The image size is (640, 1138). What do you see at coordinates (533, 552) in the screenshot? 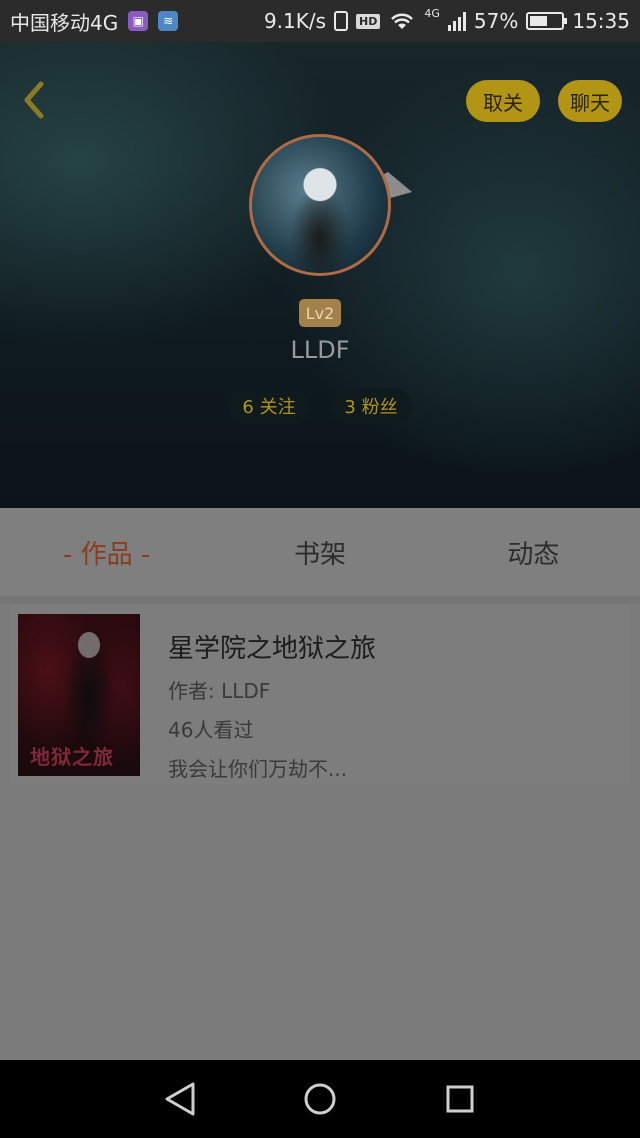
I see `tab-activity: 动态` at bounding box center [533, 552].